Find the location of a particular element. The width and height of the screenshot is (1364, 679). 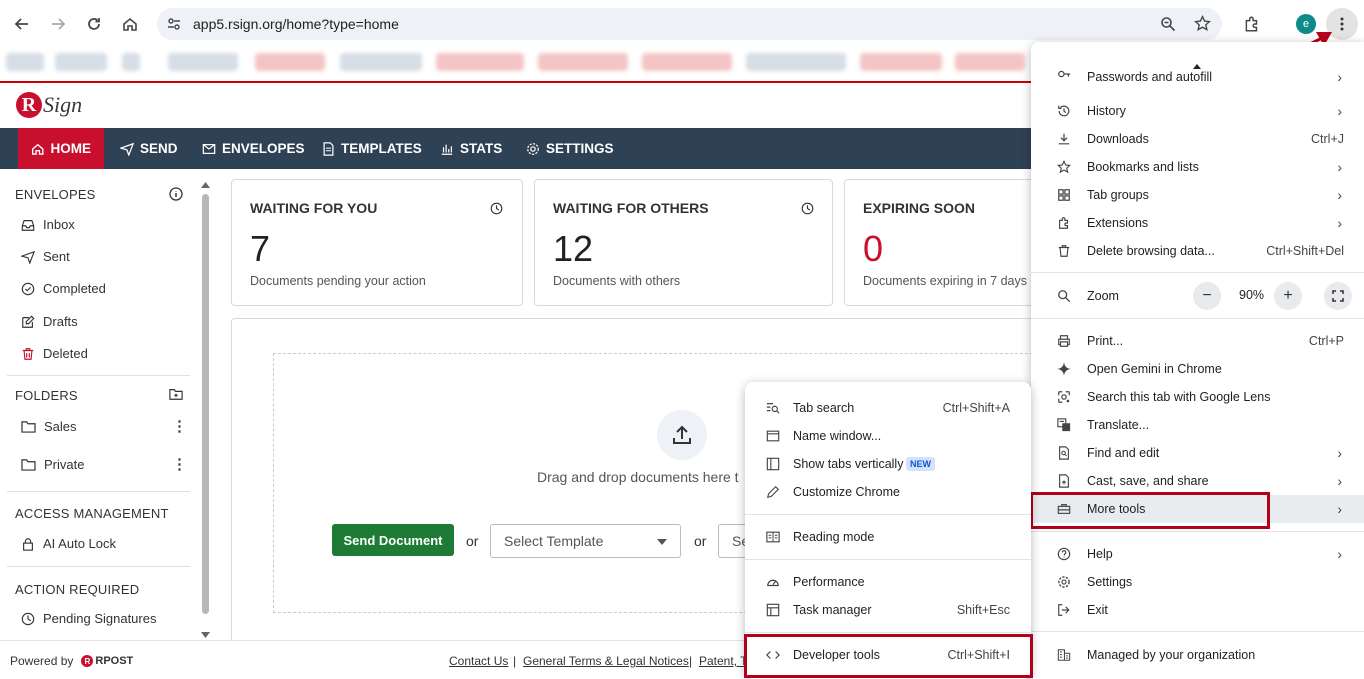

rsign-logo: R Sign is located at coordinates (49, 105).